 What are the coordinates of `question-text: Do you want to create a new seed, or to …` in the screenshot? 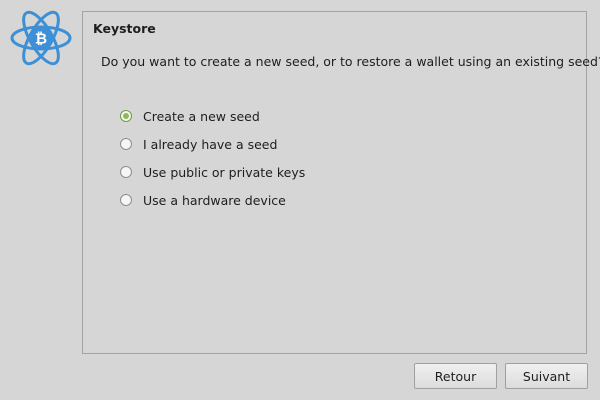 It's located at (350, 61).